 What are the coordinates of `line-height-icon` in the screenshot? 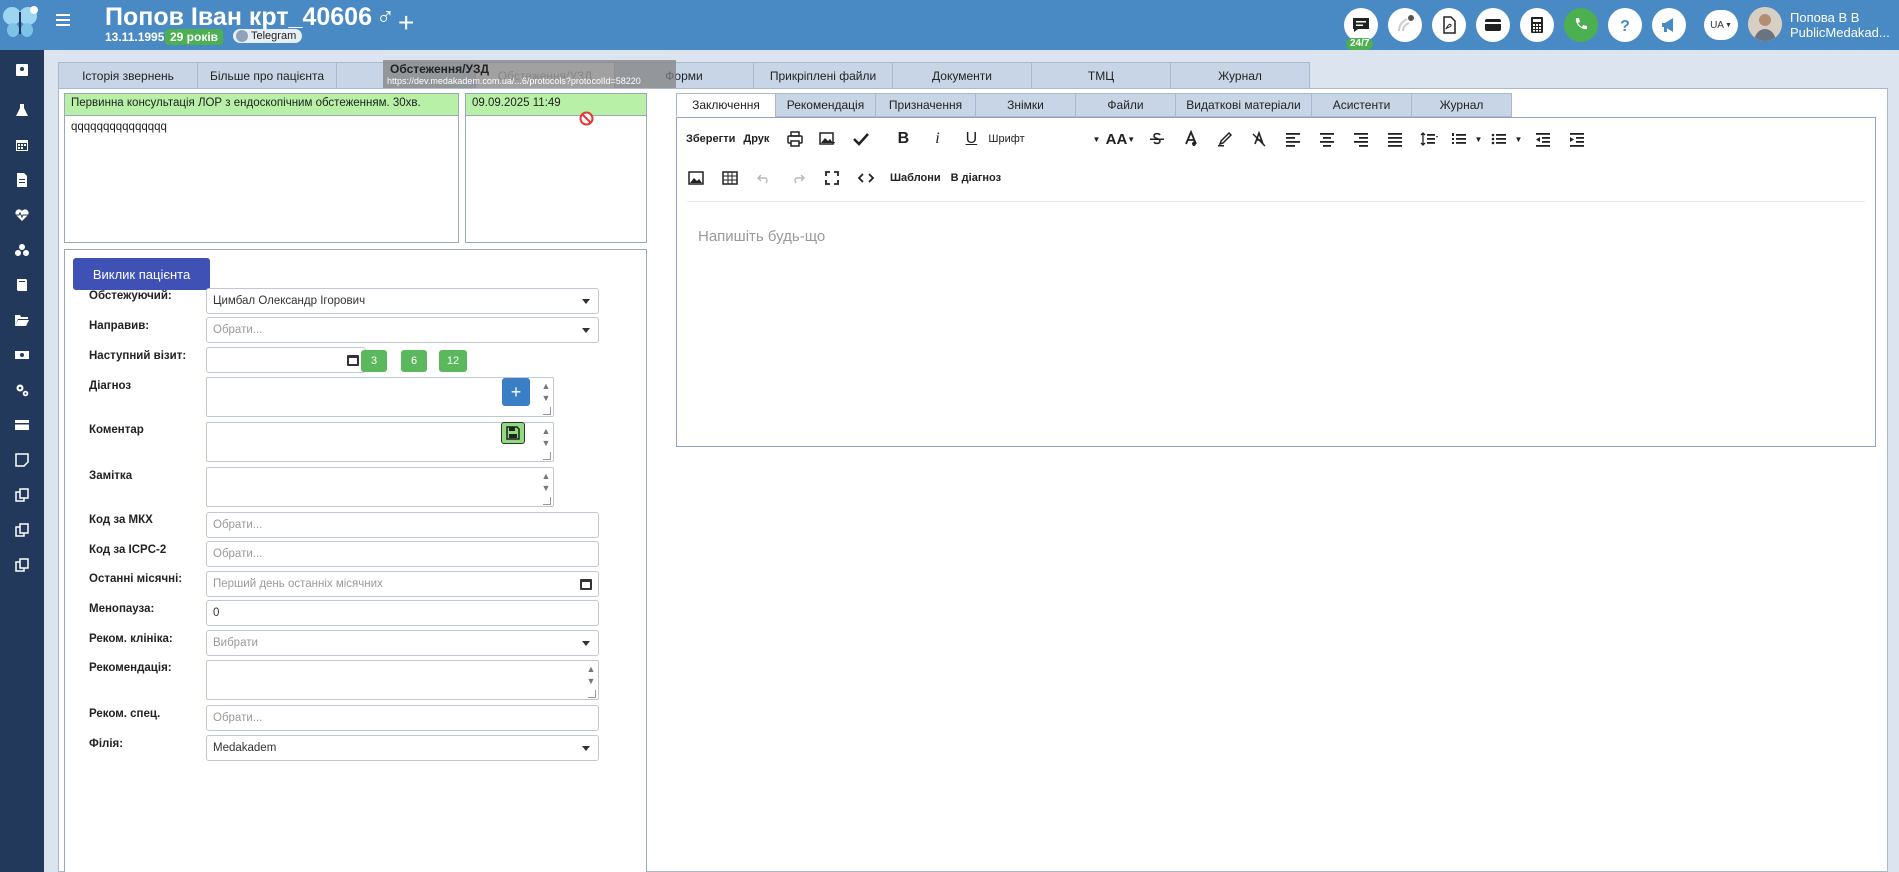 It's located at (1429, 139).